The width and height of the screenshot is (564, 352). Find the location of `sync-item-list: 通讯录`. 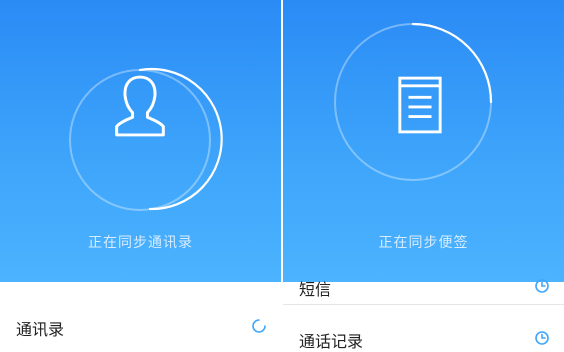

sync-item-list: 通讯录 is located at coordinates (140, 317).